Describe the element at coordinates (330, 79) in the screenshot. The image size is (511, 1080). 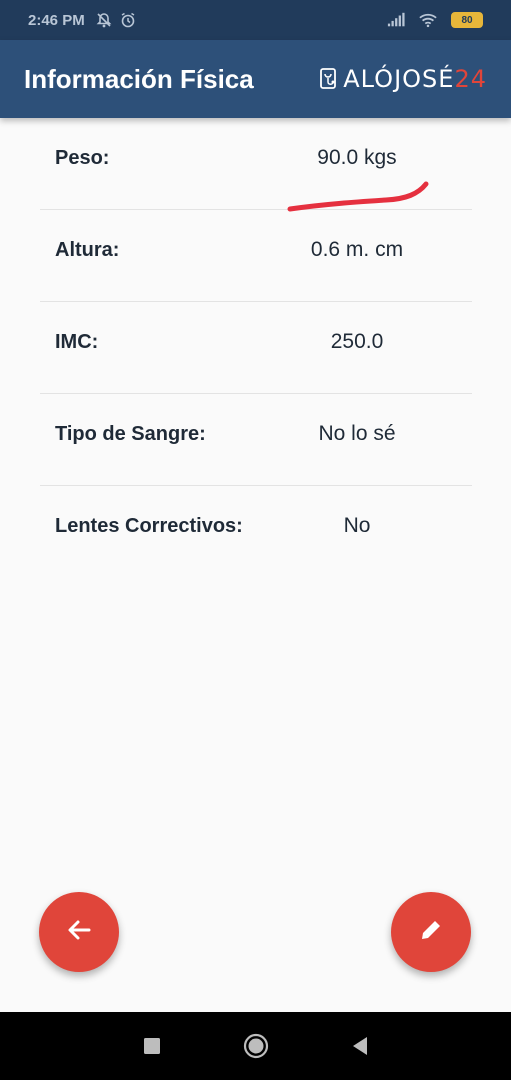
I see `stethoscope-doc-icon` at that location.